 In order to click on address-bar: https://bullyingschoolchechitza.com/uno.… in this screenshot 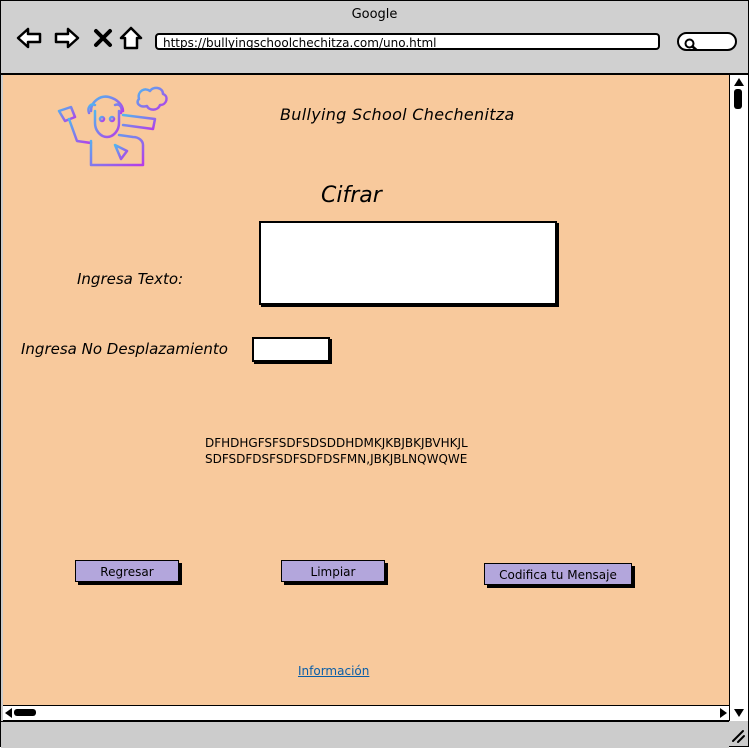, I will do `click(407, 41)`.